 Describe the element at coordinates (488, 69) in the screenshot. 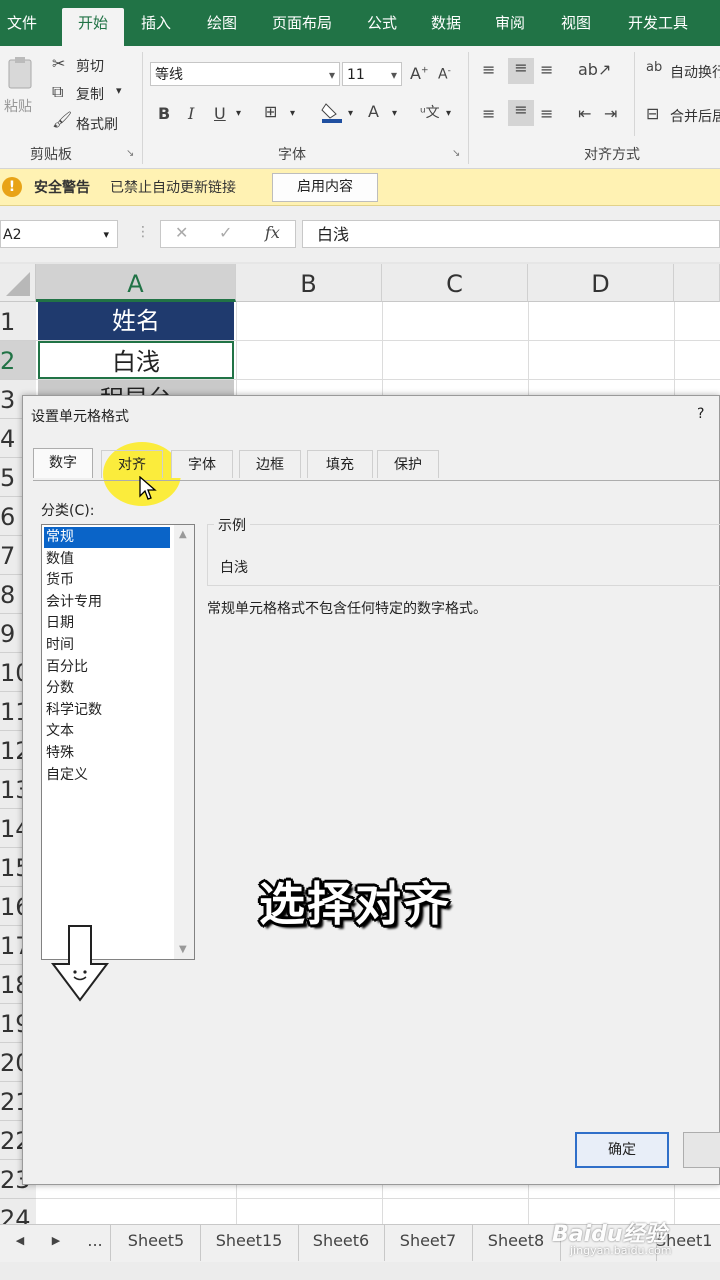

I see `align-top-icon: ≡` at that location.